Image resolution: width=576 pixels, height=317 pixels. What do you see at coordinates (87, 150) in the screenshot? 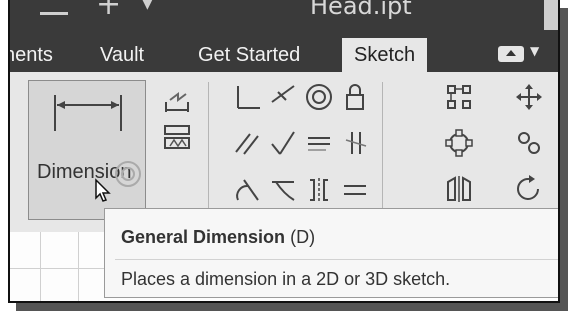
I see `dimension-button: Dimension` at bounding box center [87, 150].